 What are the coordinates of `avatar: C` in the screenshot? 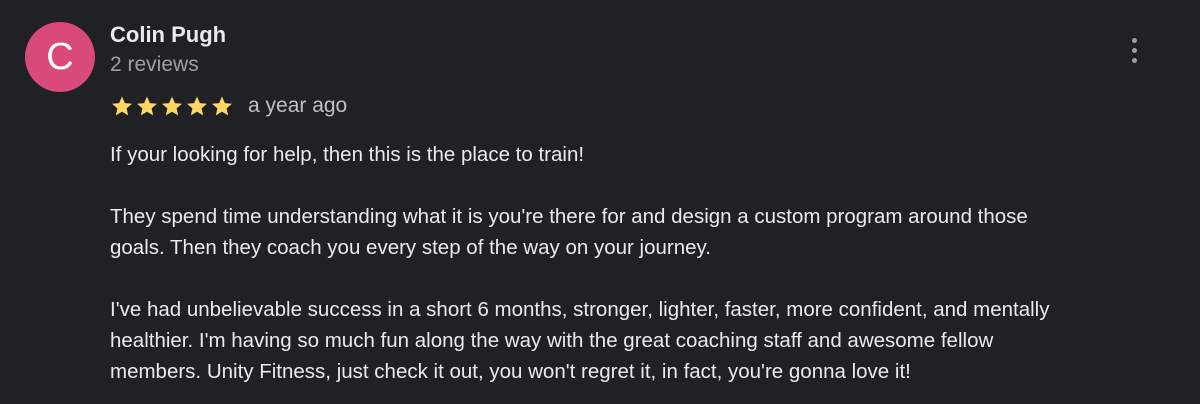 It's located at (60, 57).